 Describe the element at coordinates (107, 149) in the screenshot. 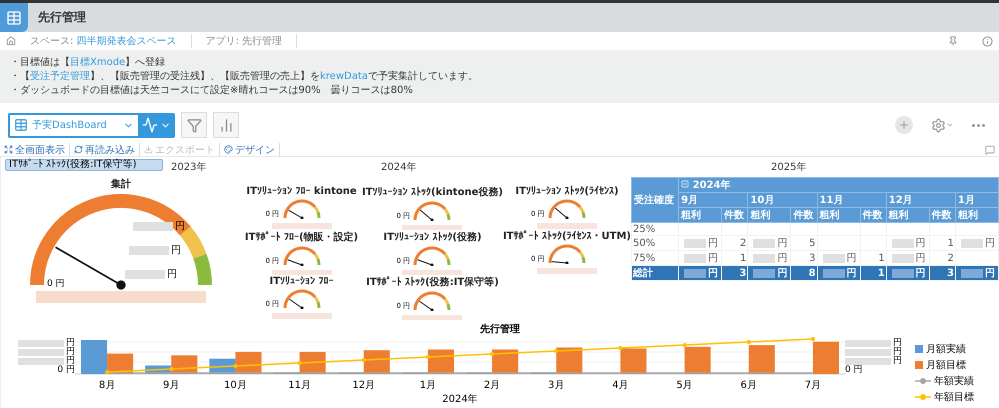

I see `dashboard-action: 再読み込み` at that location.